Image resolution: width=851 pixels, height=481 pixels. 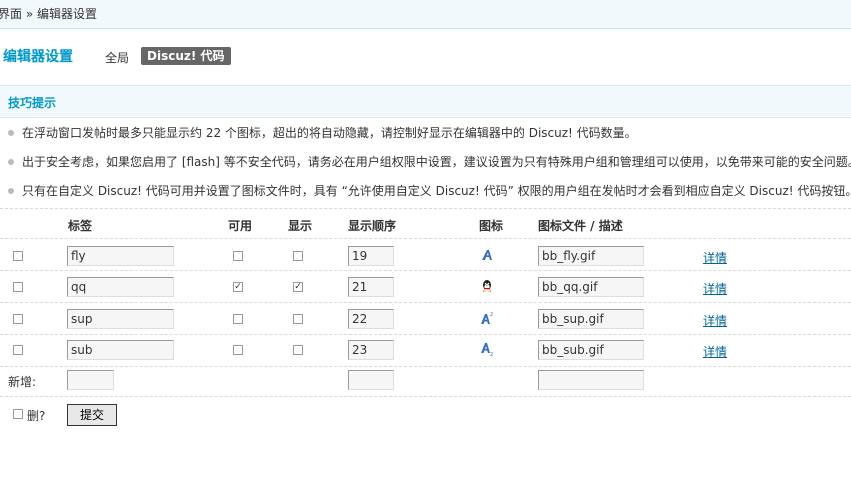 What do you see at coordinates (120, 287) in the screenshot?
I see `tag-input: qq` at bounding box center [120, 287].